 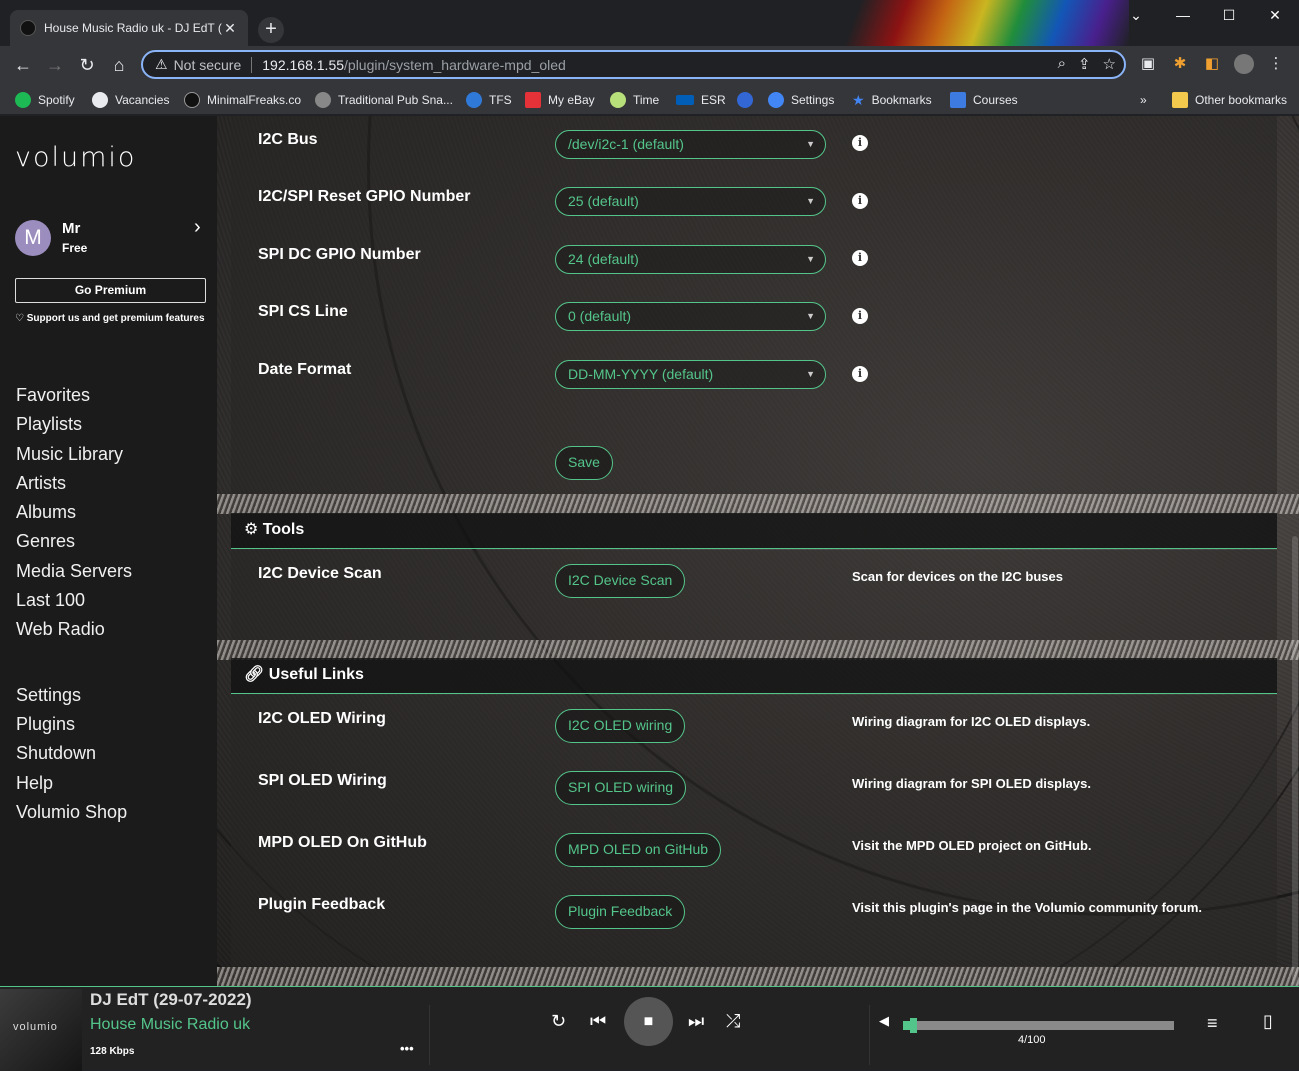 What do you see at coordinates (620, 726) in the screenshot?
I see `i2c-oled-wiring-button: I2C OLED wiring` at bounding box center [620, 726].